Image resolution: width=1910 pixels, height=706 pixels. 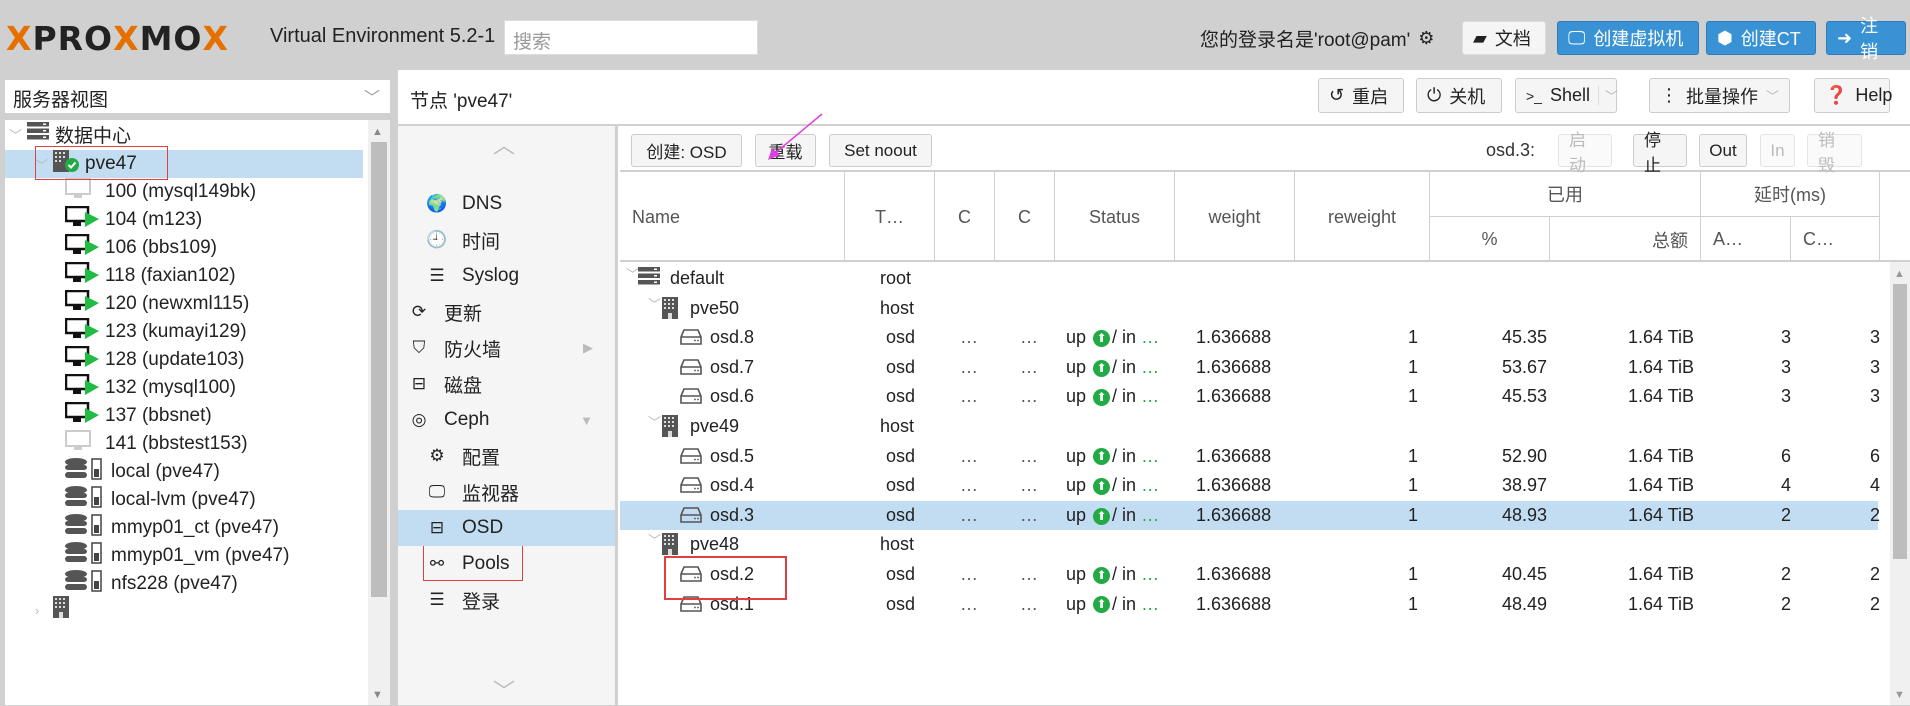 I want to click on stop-button: 停止, so click(x=1660, y=153).